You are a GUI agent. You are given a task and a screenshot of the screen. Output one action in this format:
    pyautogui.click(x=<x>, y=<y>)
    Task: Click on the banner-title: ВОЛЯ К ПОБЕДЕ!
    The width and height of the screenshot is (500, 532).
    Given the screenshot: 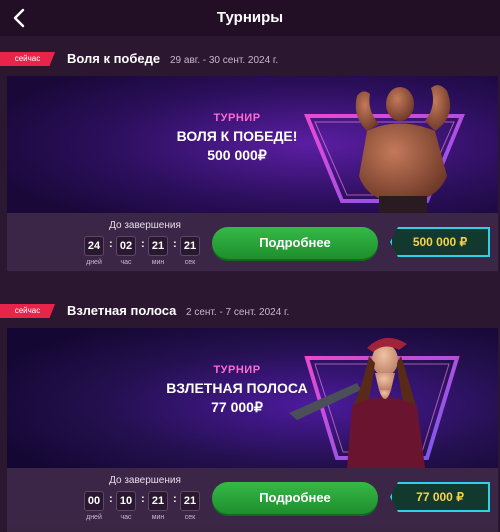 What is the action you would take?
    pyautogui.click(x=237, y=136)
    